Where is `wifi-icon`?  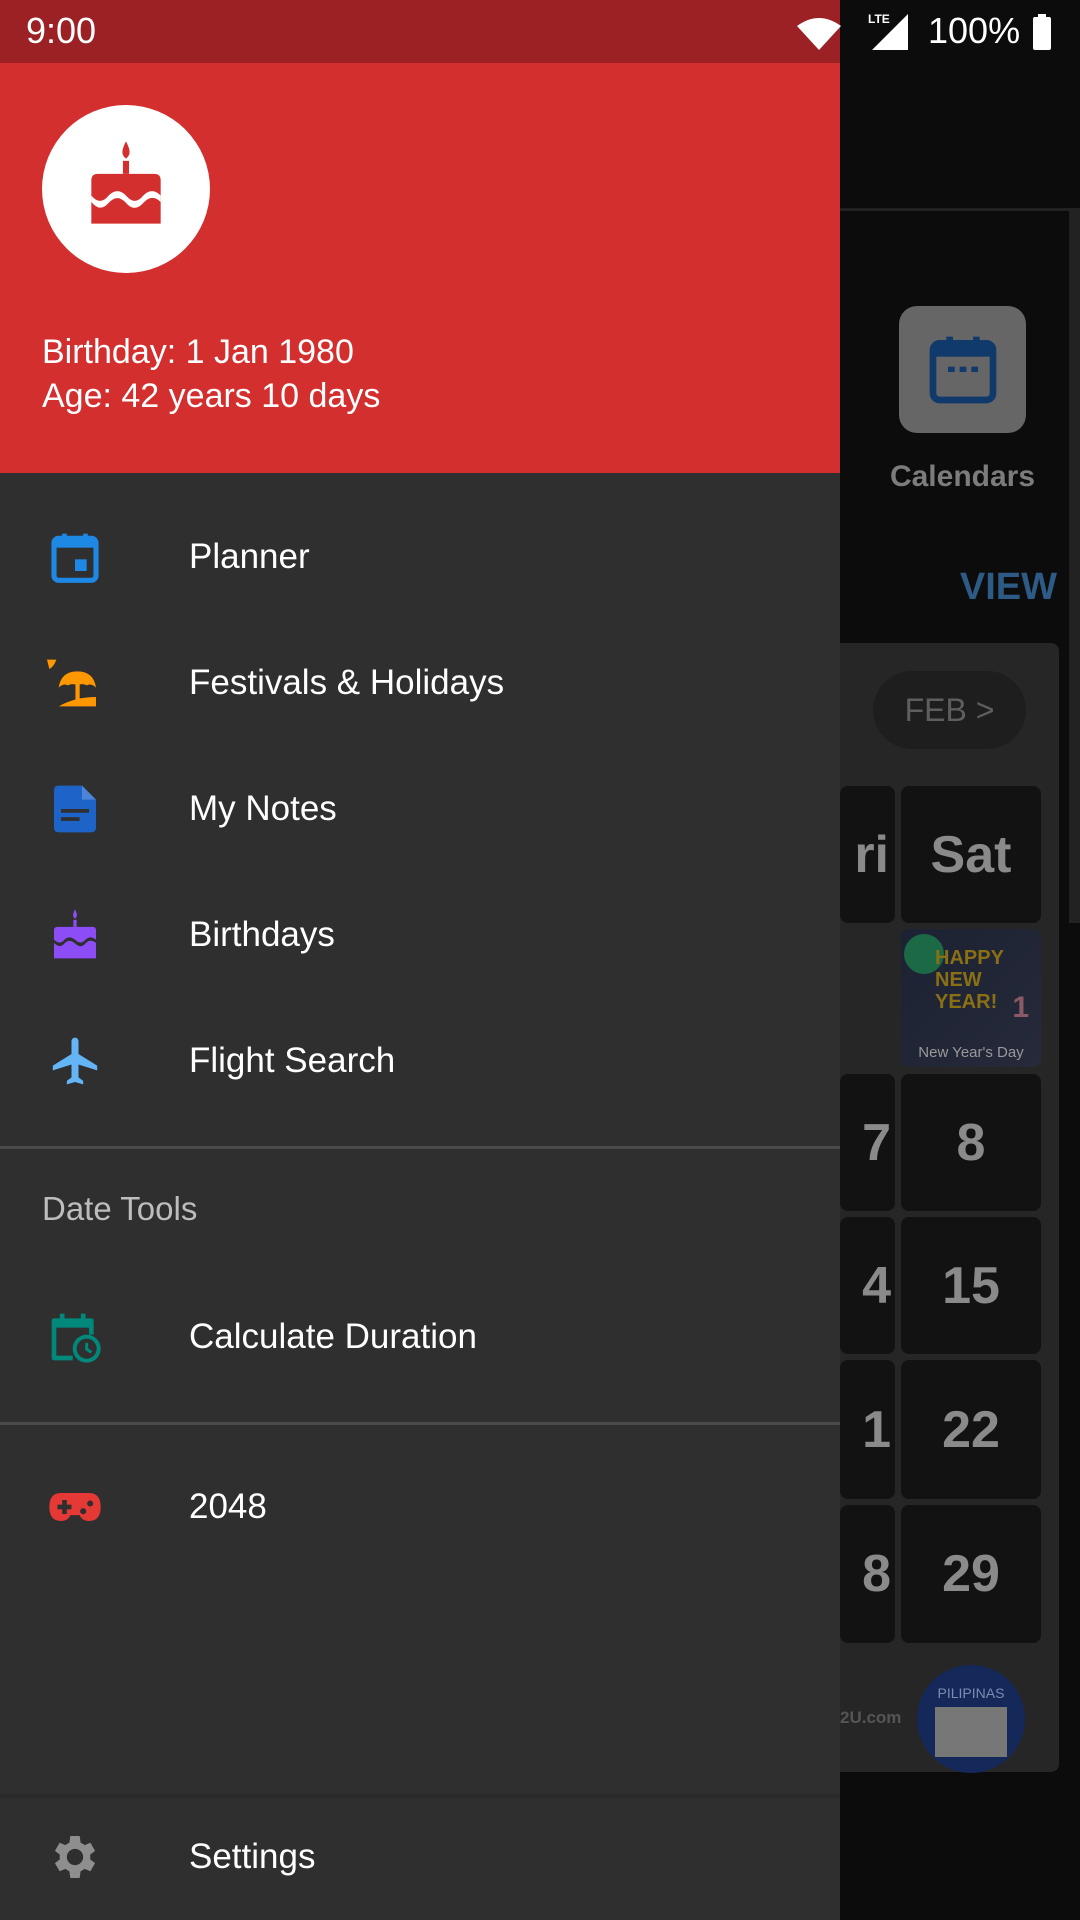 wifi-icon is located at coordinates (819, 34).